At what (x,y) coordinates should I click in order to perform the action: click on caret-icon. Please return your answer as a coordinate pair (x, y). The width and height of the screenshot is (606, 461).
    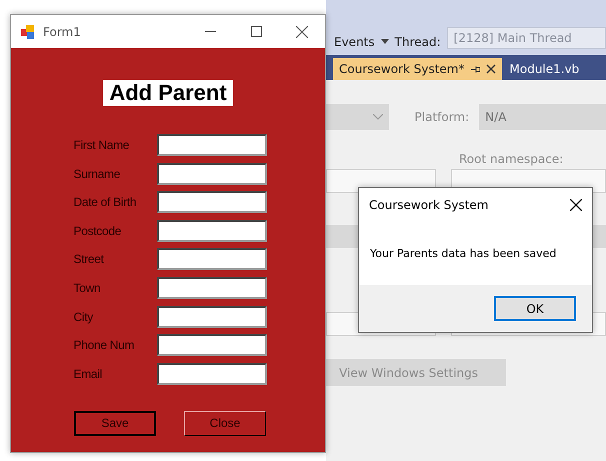
    Looking at the image, I should click on (384, 41).